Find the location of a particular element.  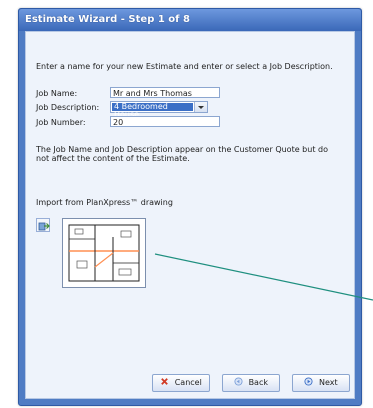

title-bar: Estimate Wizard - Step 1 of 8 is located at coordinates (190, 20).